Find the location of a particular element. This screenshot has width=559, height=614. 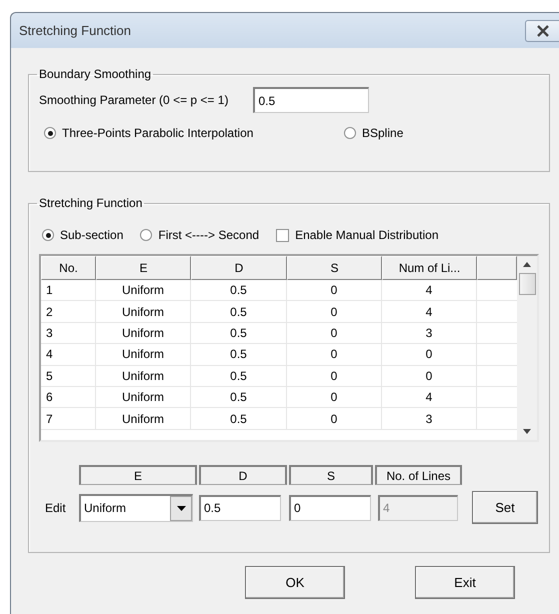

scroll-thumb is located at coordinates (527, 284).